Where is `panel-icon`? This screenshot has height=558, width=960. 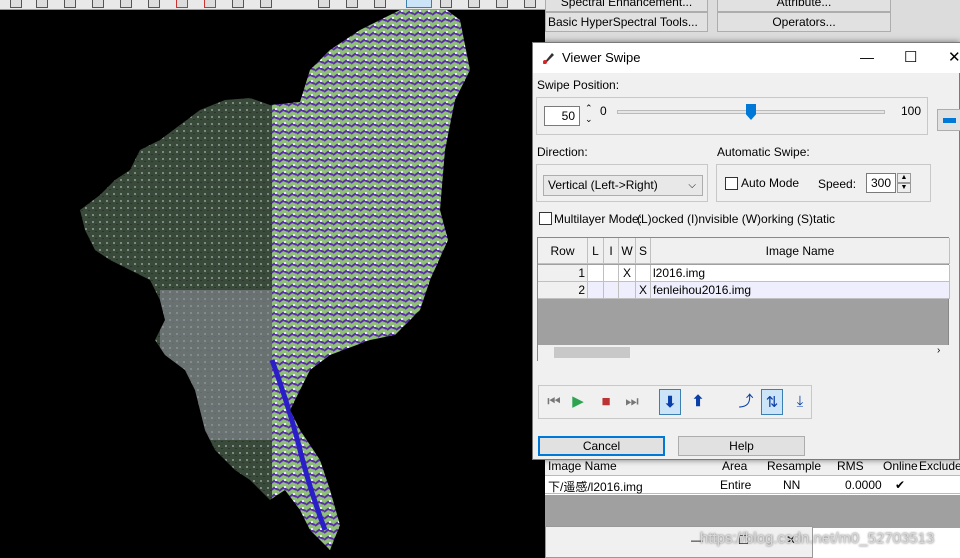 panel-icon is located at coordinates (949, 120).